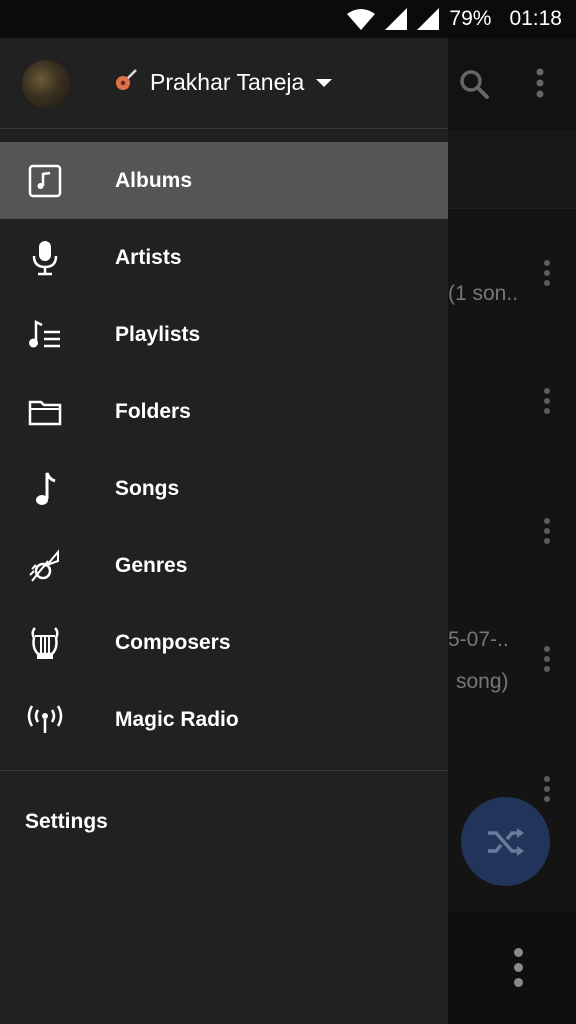 Image resolution: width=576 pixels, height=1024 pixels. Describe the element at coordinates (535, 18) in the screenshot. I see `clock: 01:18` at that location.